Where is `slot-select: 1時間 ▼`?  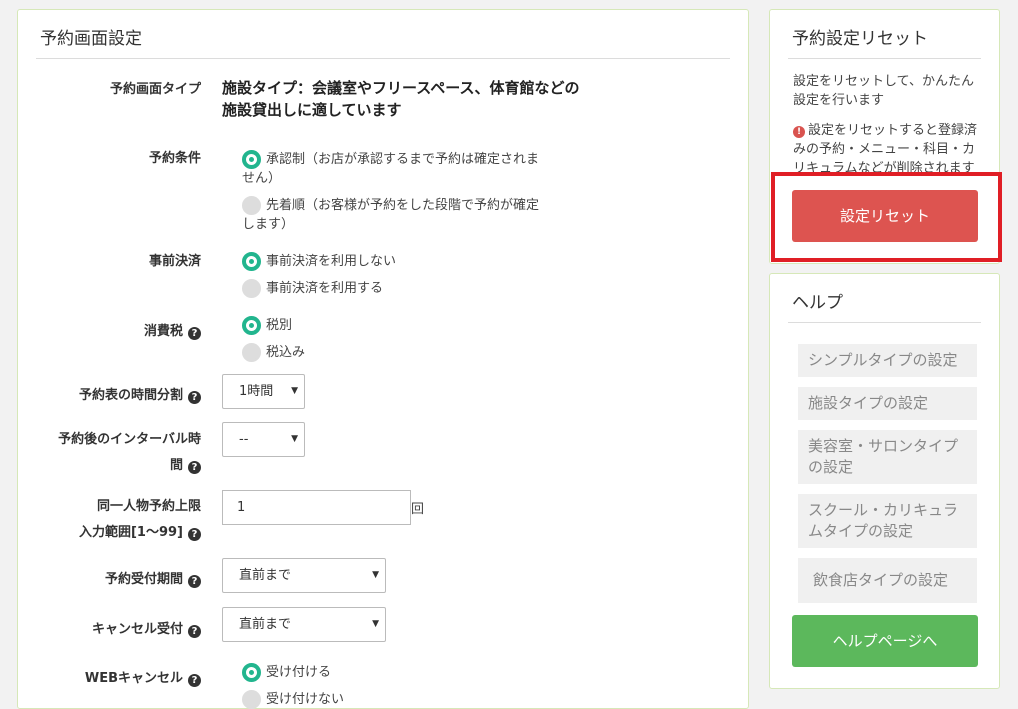
slot-select: 1時間 ▼ is located at coordinates (263, 391).